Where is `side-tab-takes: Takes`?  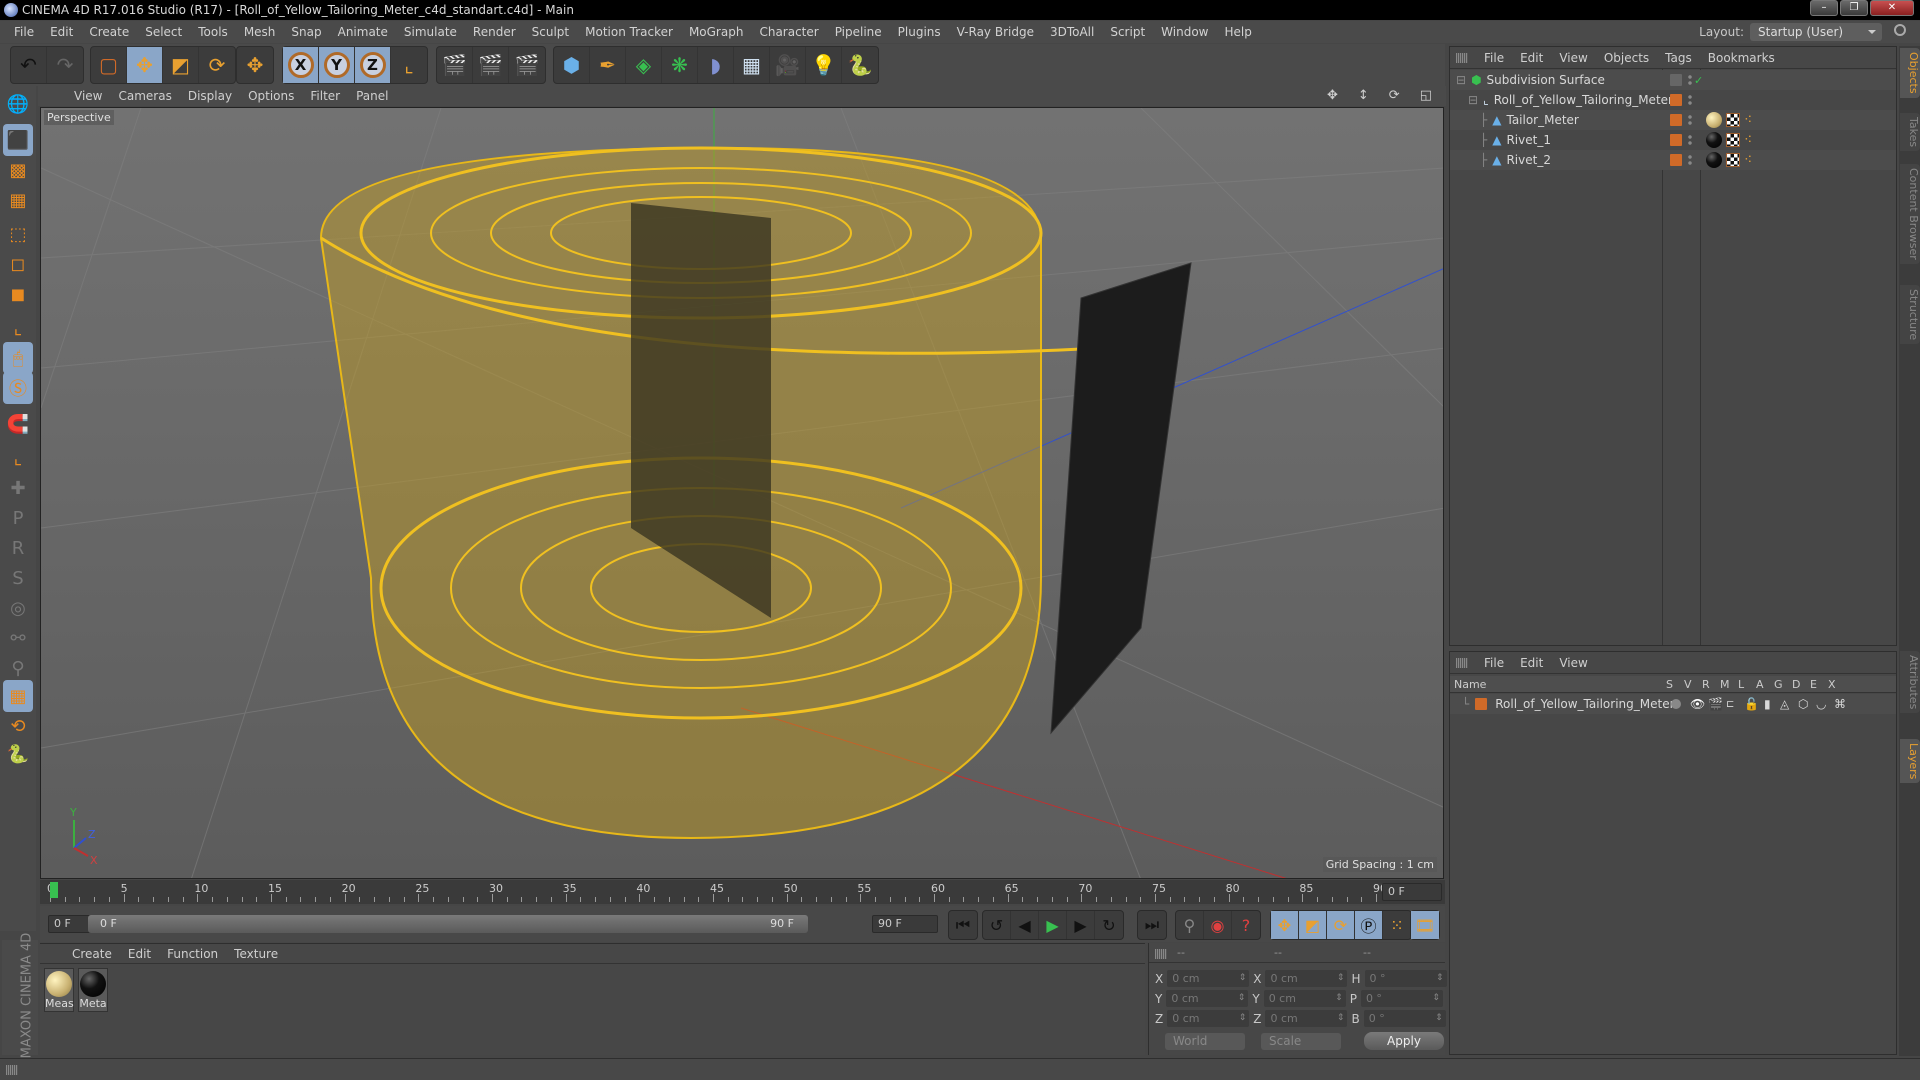 side-tab-takes: Takes is located at coordinates (1910, 132).